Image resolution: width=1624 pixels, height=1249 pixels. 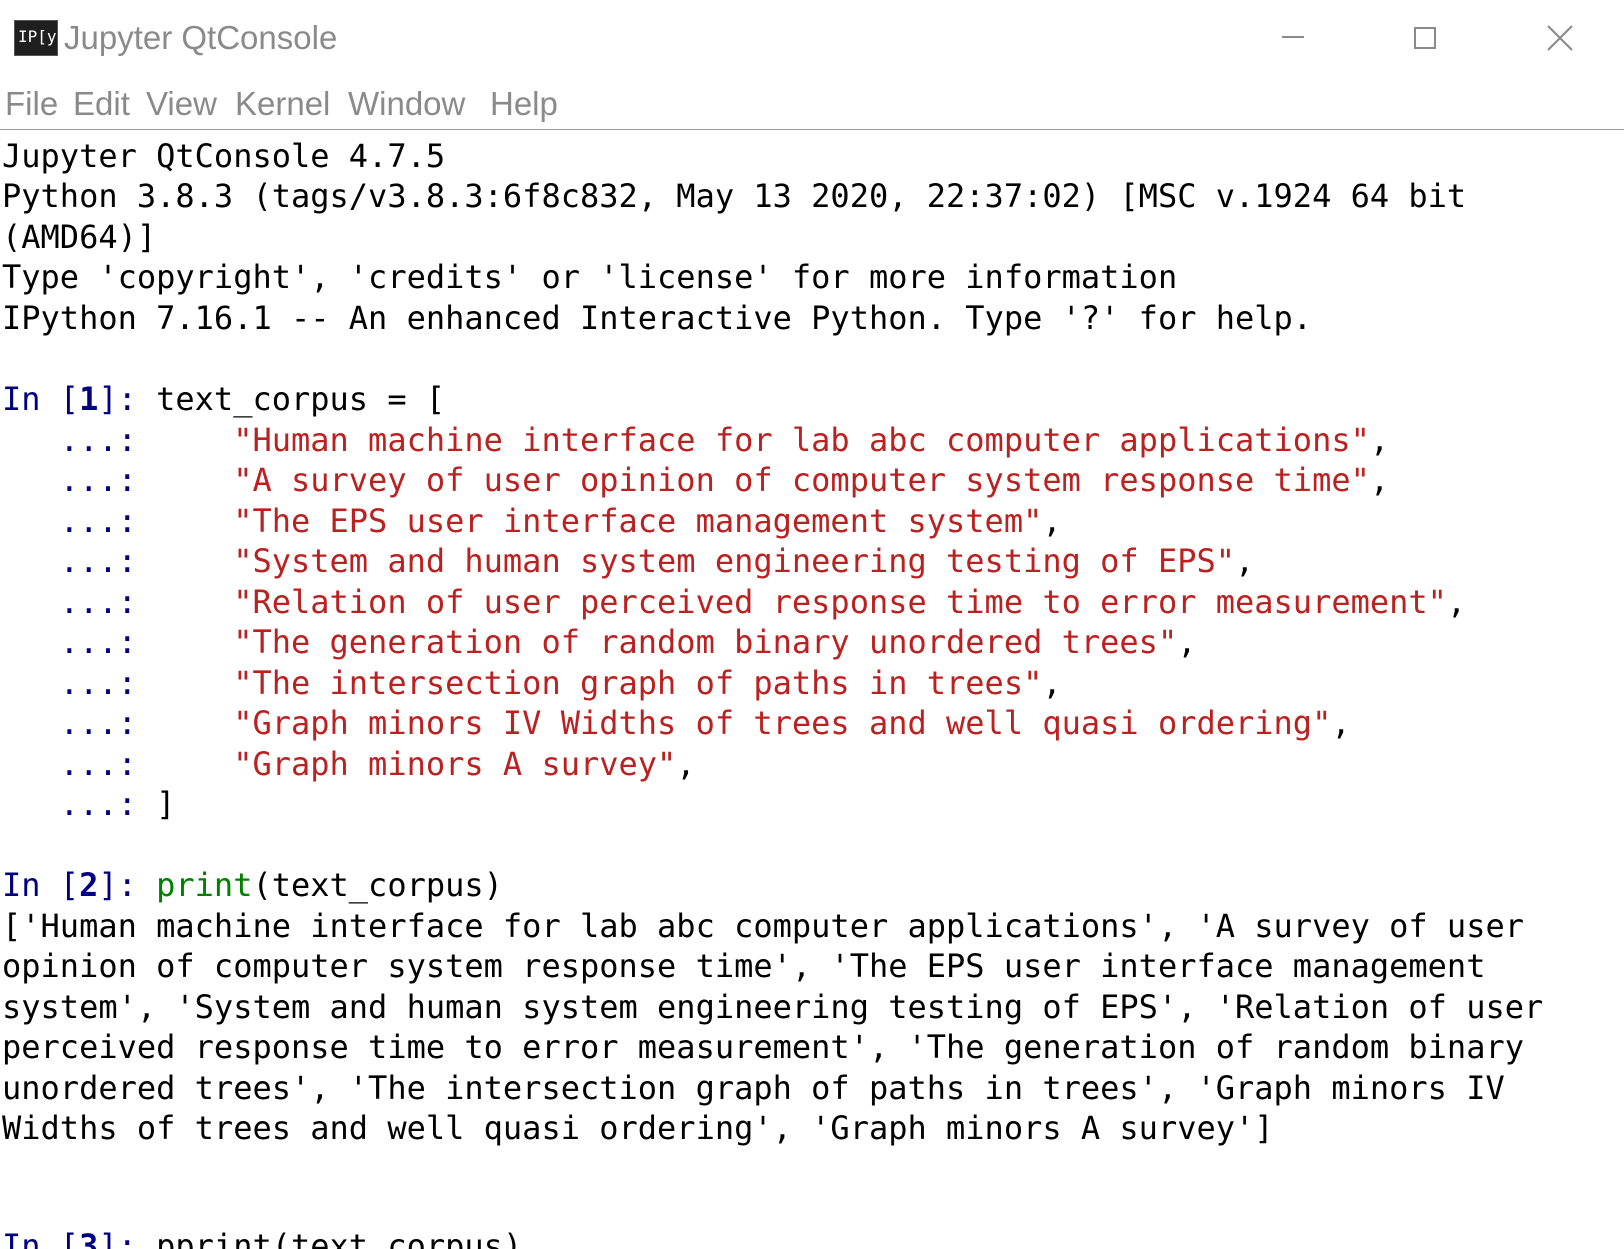 What do you see at coordinates (282, 104) in the screenshot?
I see `menu-kernel: Kernel` at bounding box center [282, 104].